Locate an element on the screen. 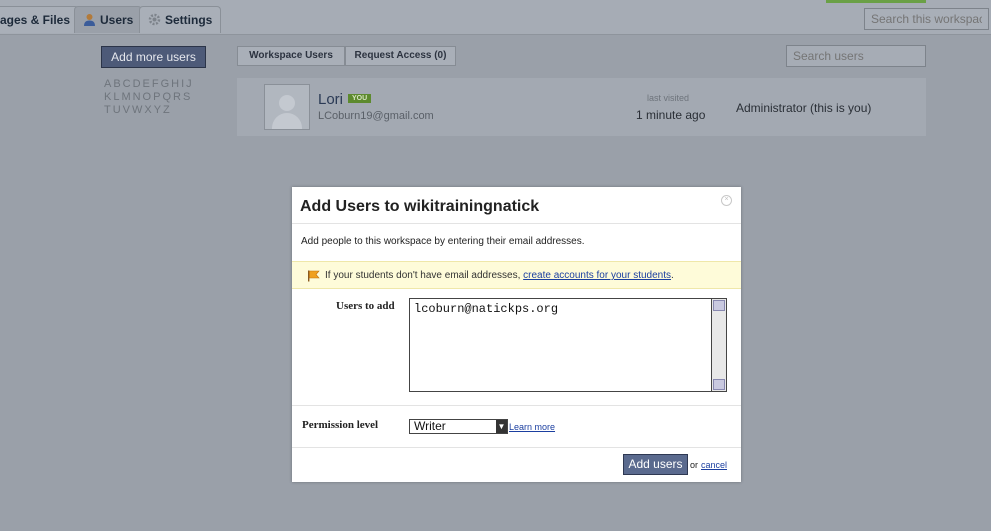  top-tab-bar: ages & Files Users Settings is located at coordinates (495, 17).